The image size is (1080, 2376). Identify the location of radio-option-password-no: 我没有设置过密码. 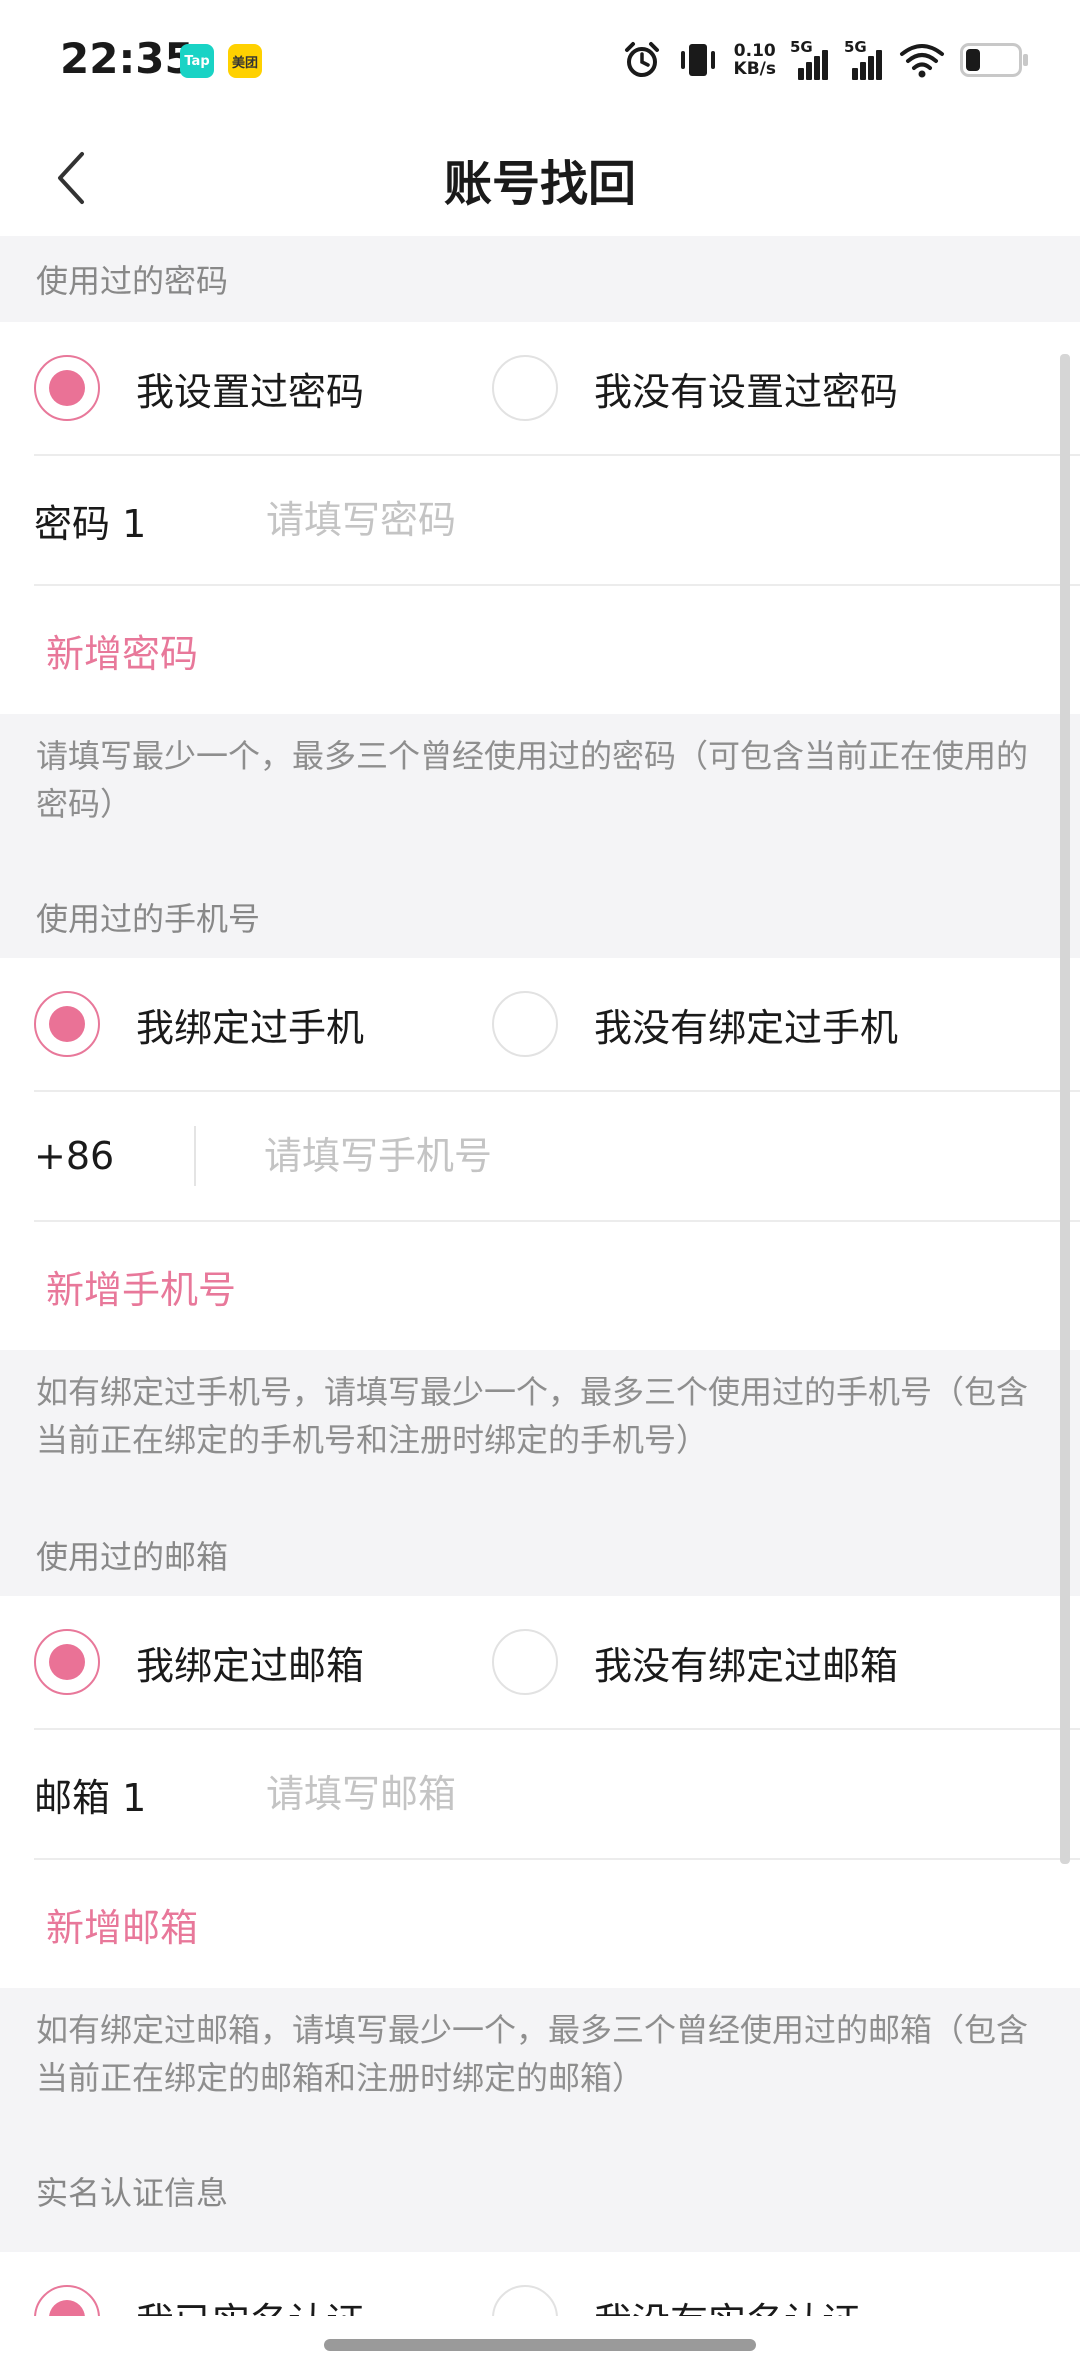
(721, 388).